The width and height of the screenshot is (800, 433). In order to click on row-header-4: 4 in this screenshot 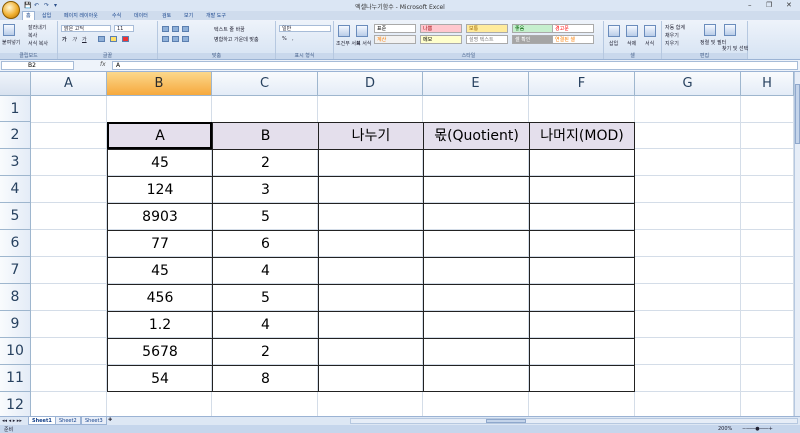, I will do `click(15, 189)`.